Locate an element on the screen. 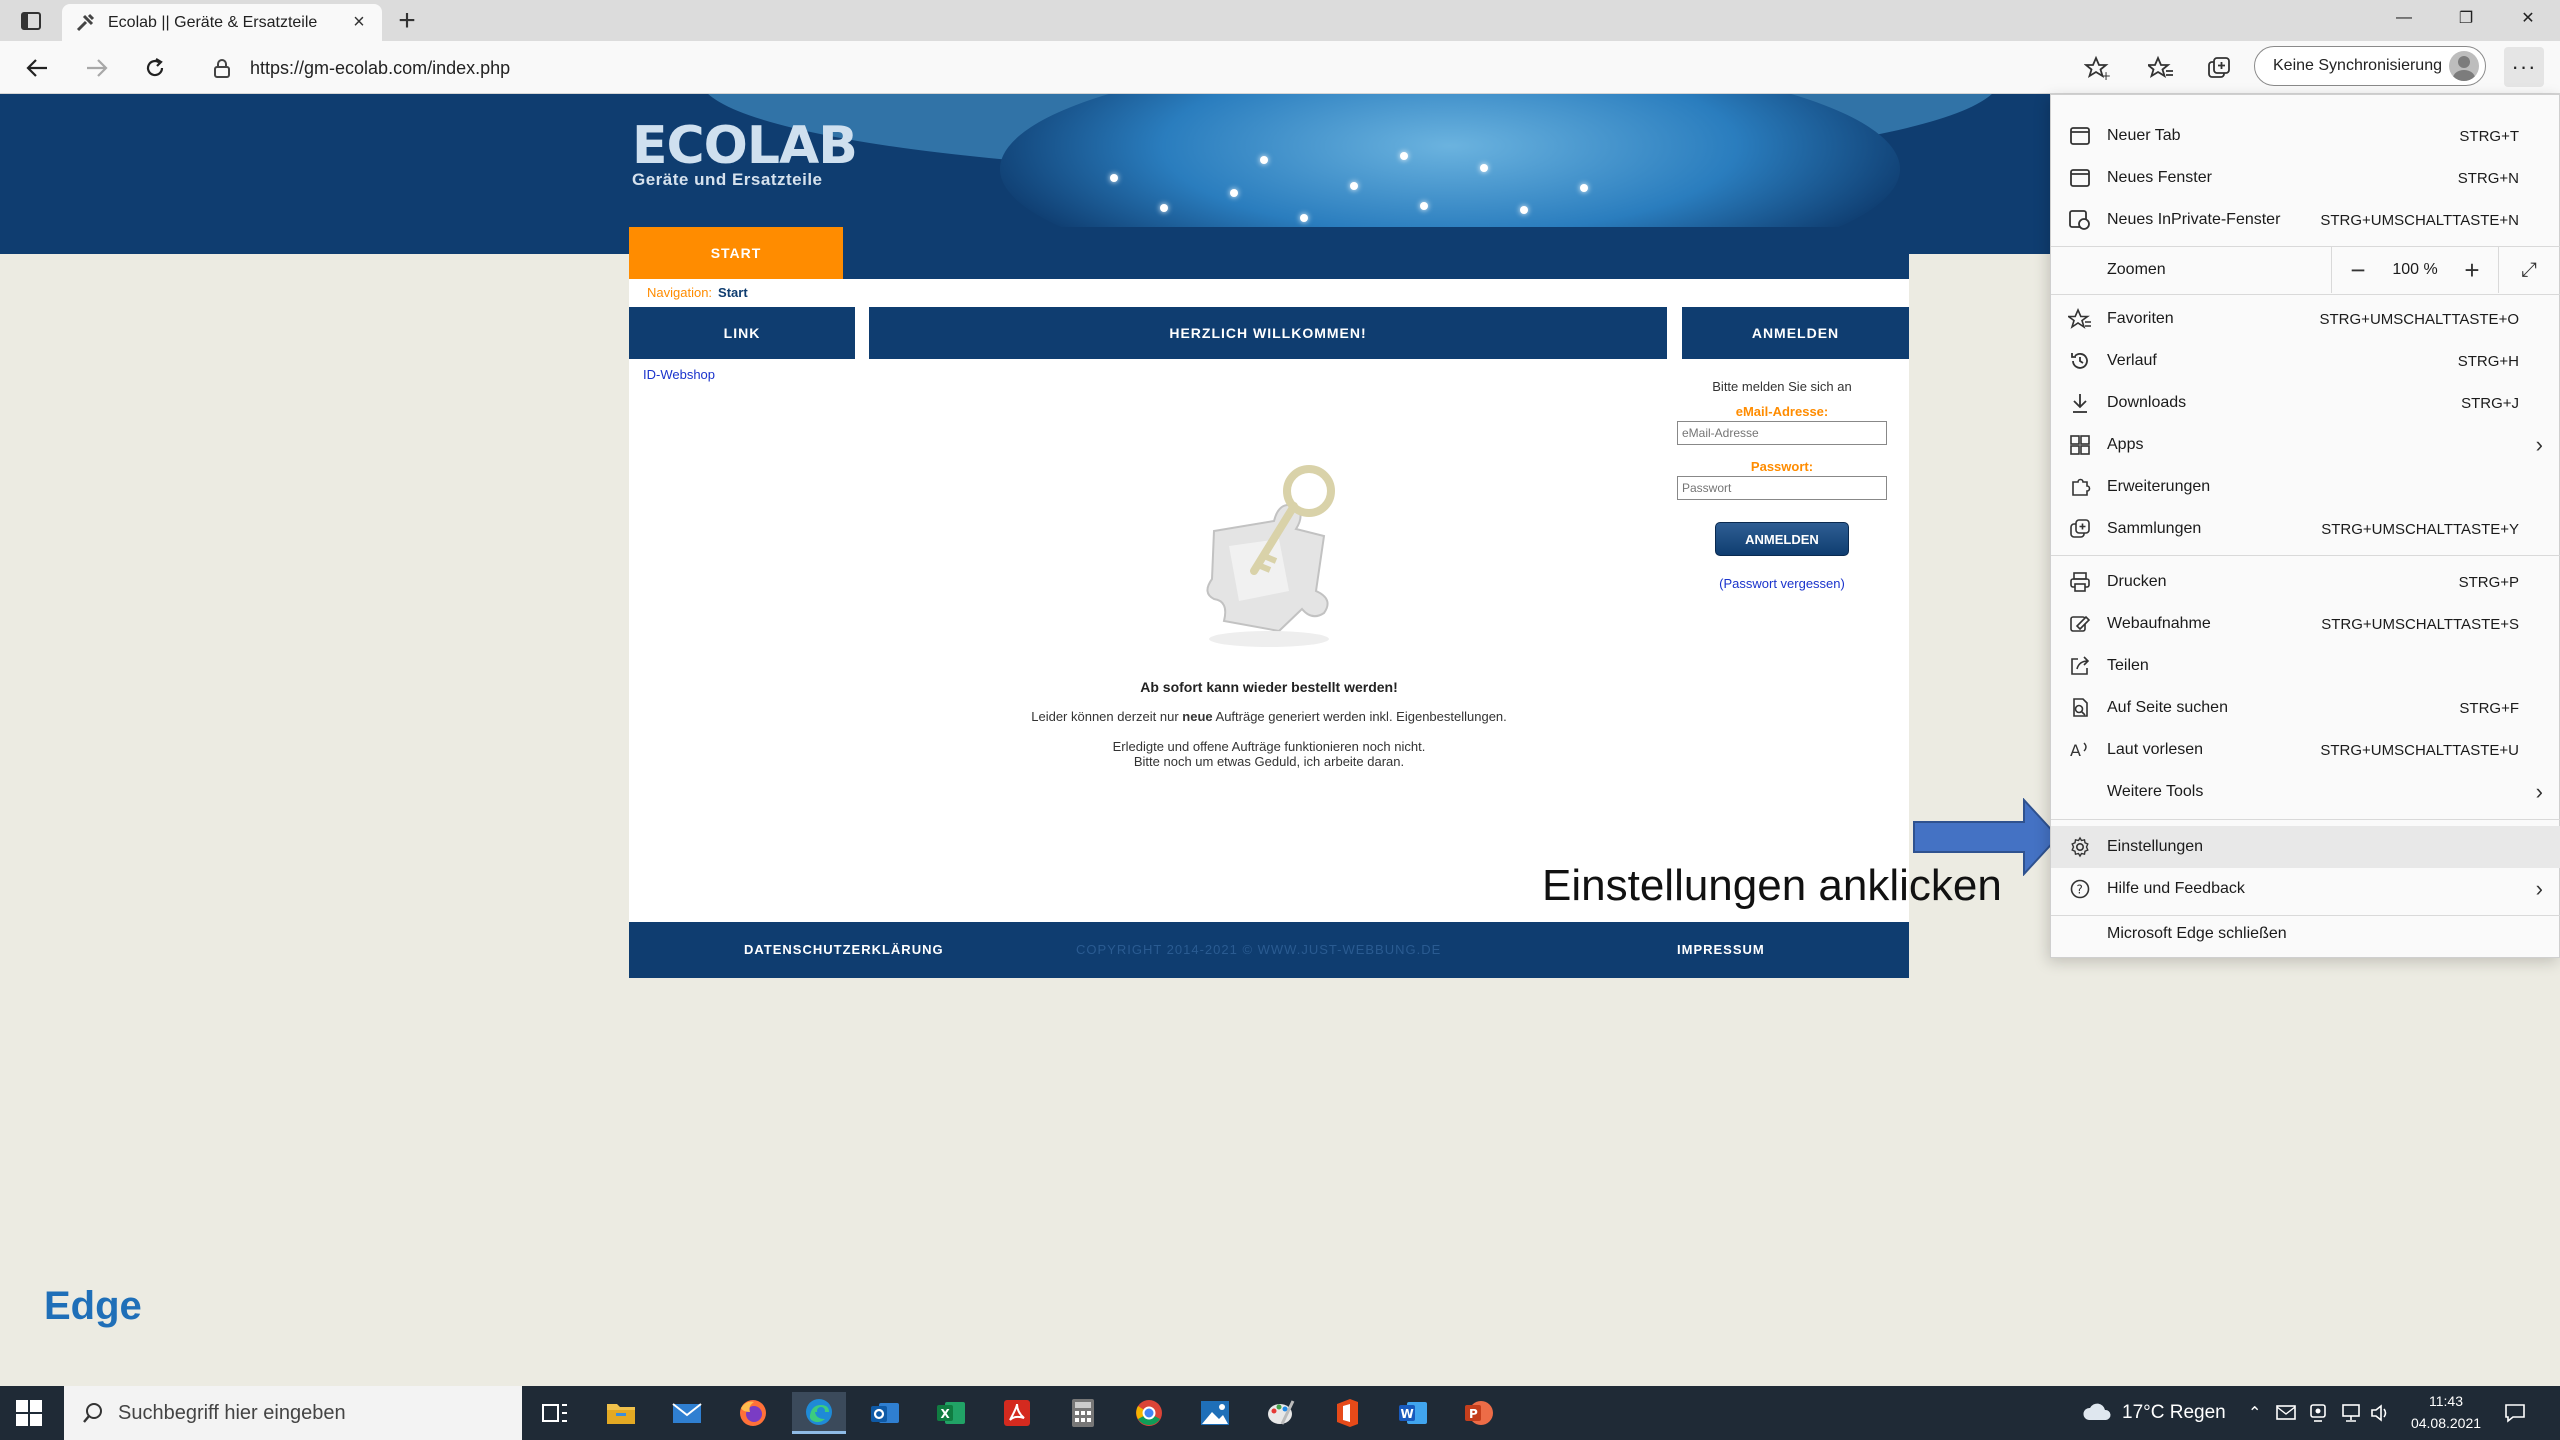 The width and height of the screenshot is (2560, 1440). menu-item-web-capture: Webaufnahme STRG+UMSCHALTTASTE+S is located at coordinates (2305, 624).